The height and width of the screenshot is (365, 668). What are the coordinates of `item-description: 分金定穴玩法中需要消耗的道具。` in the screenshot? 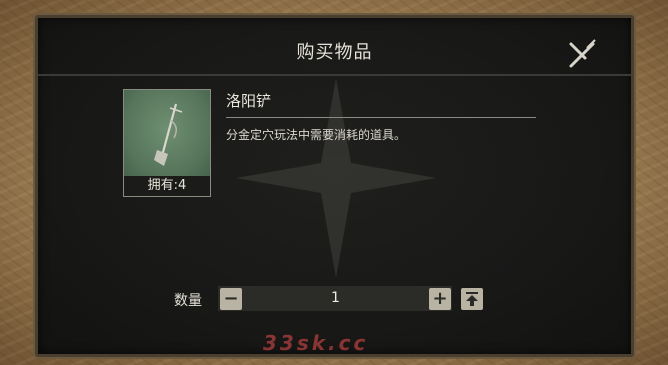 It's located at (316, 135).